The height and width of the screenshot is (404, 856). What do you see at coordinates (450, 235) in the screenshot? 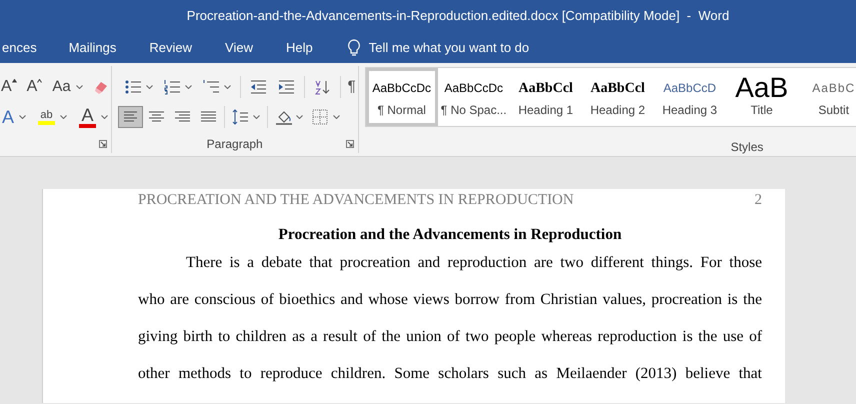
I see `document-title: Procreation and the Advancements in Reproduction` at bounding box center [450, 235].